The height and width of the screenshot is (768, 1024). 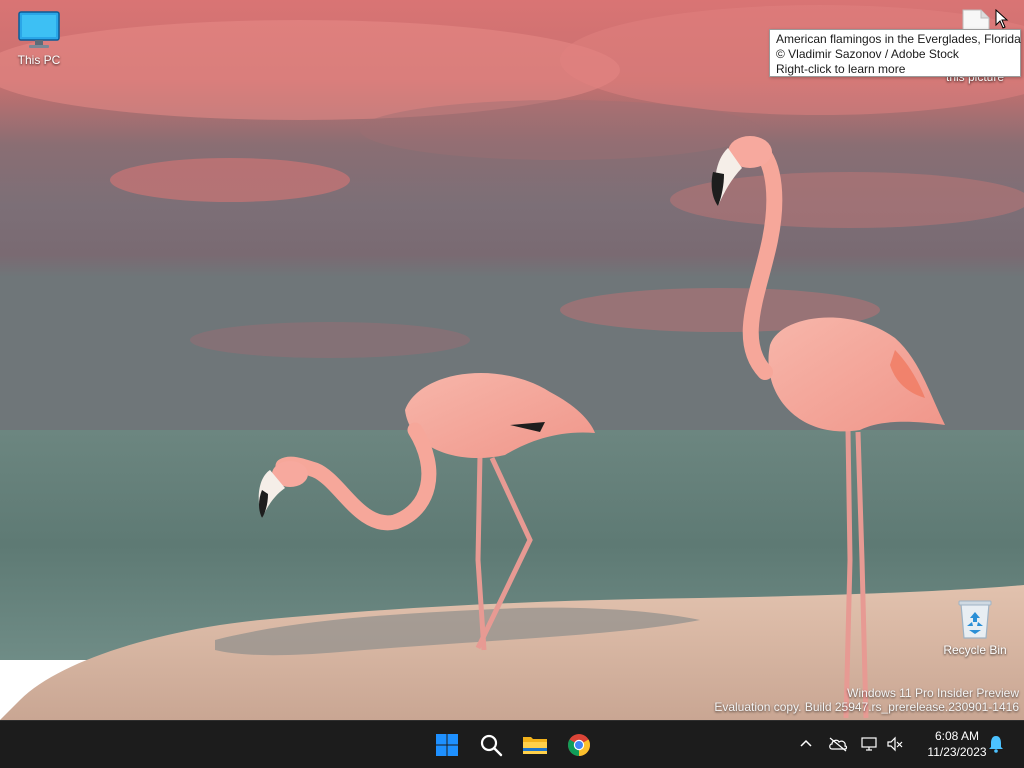 I want to click on network-button, so click(x=870, y=744).